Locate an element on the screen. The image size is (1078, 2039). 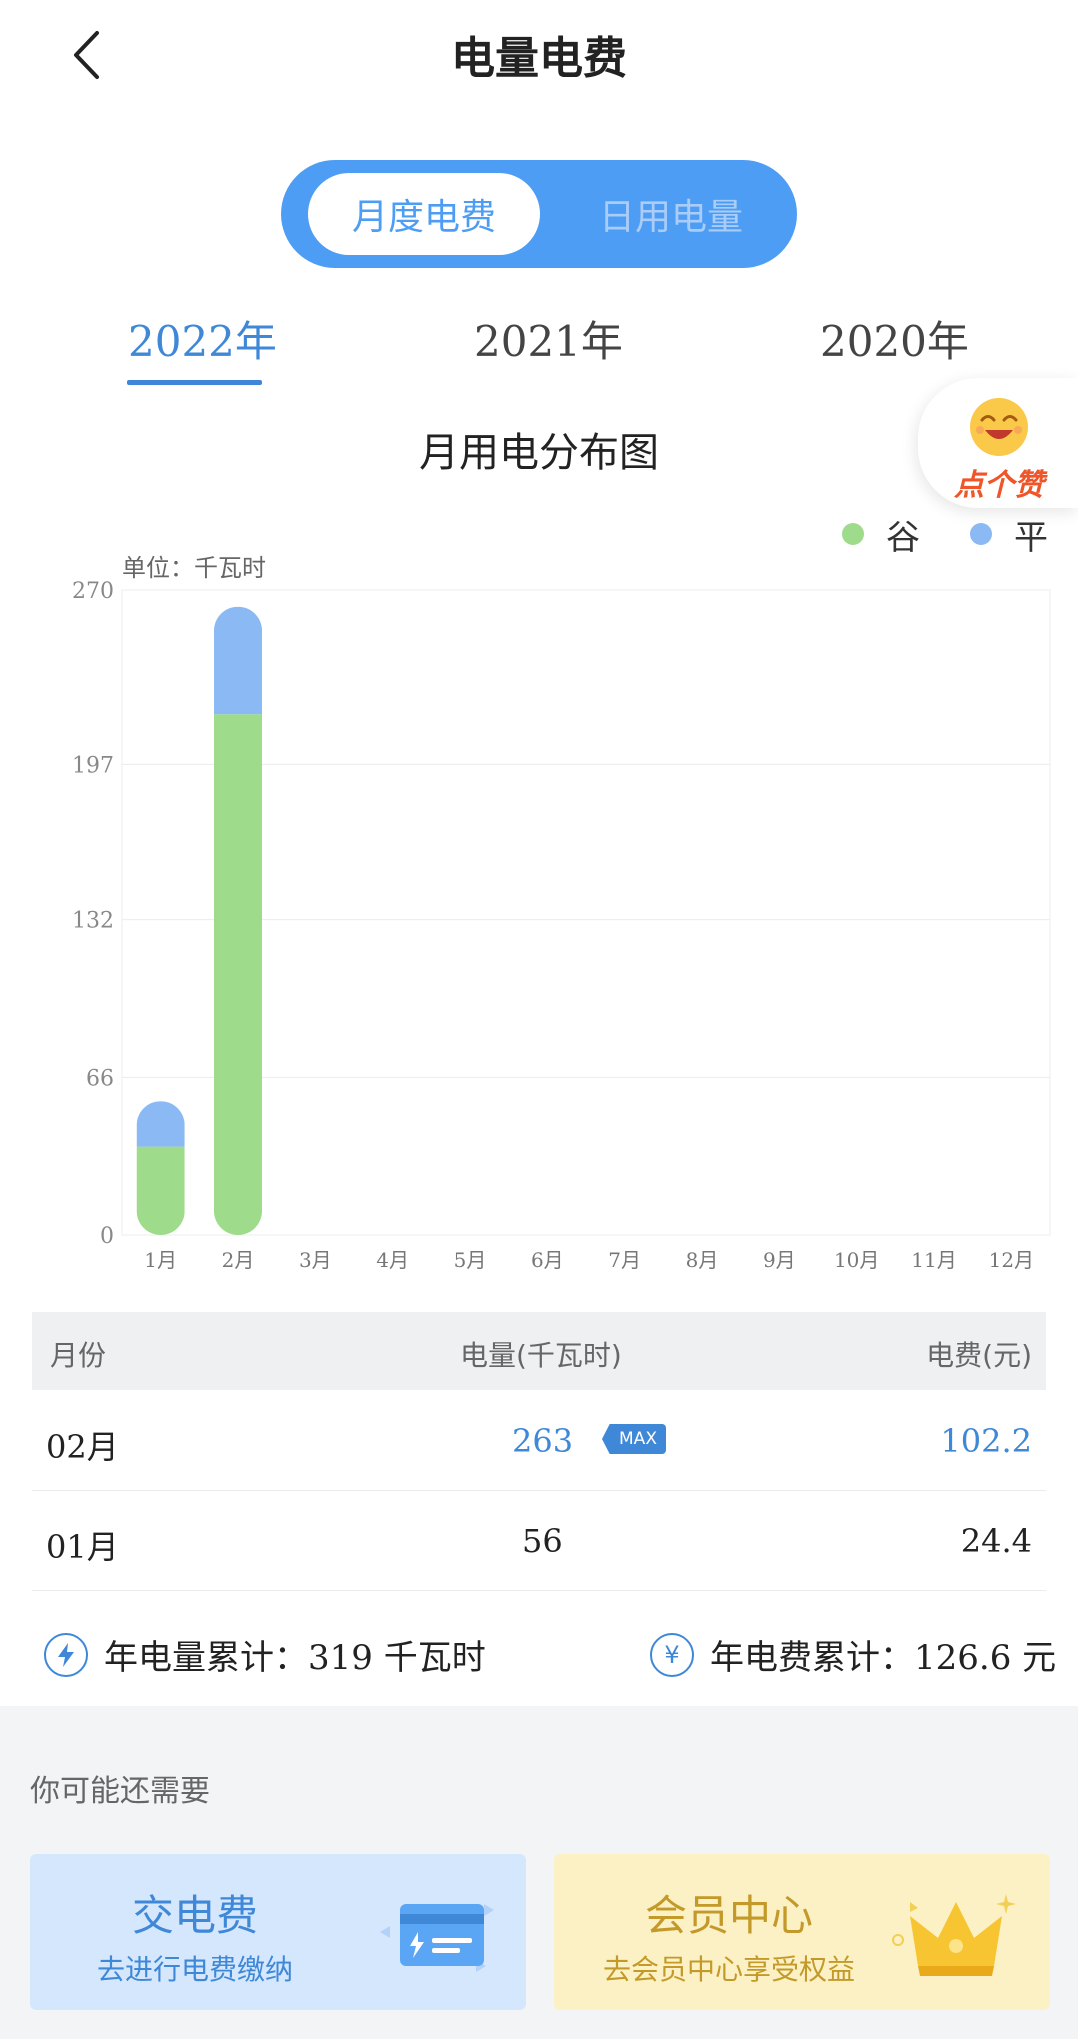
bill-card-icon is located at coordinates (437, 1938).